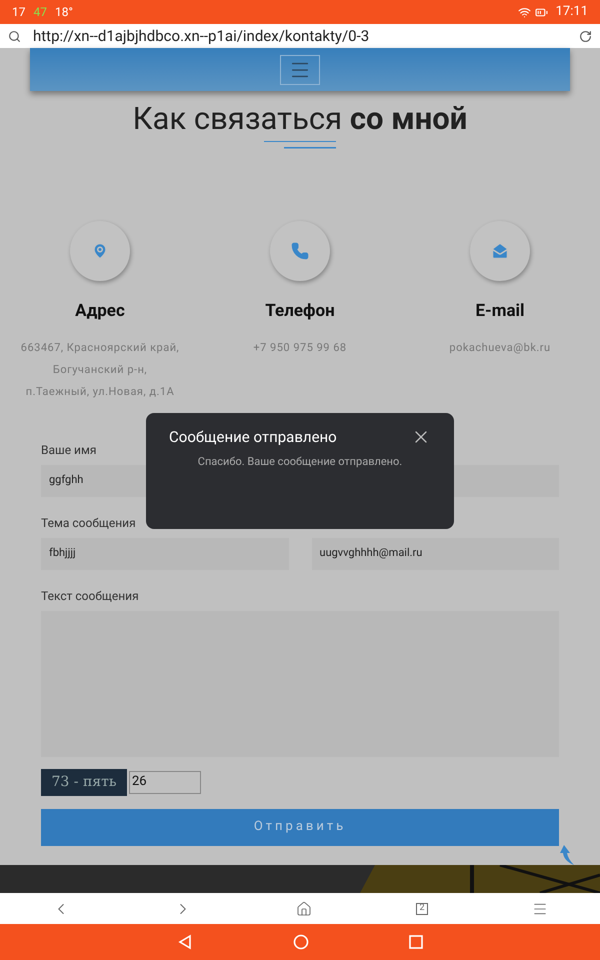 Image resolution: width=600 pixels, height=960 pixels. What do you see at coordinates (89, 522) in the screenshot?
I see `field-label: Тема сообщения` at bounding box center [89, 522].